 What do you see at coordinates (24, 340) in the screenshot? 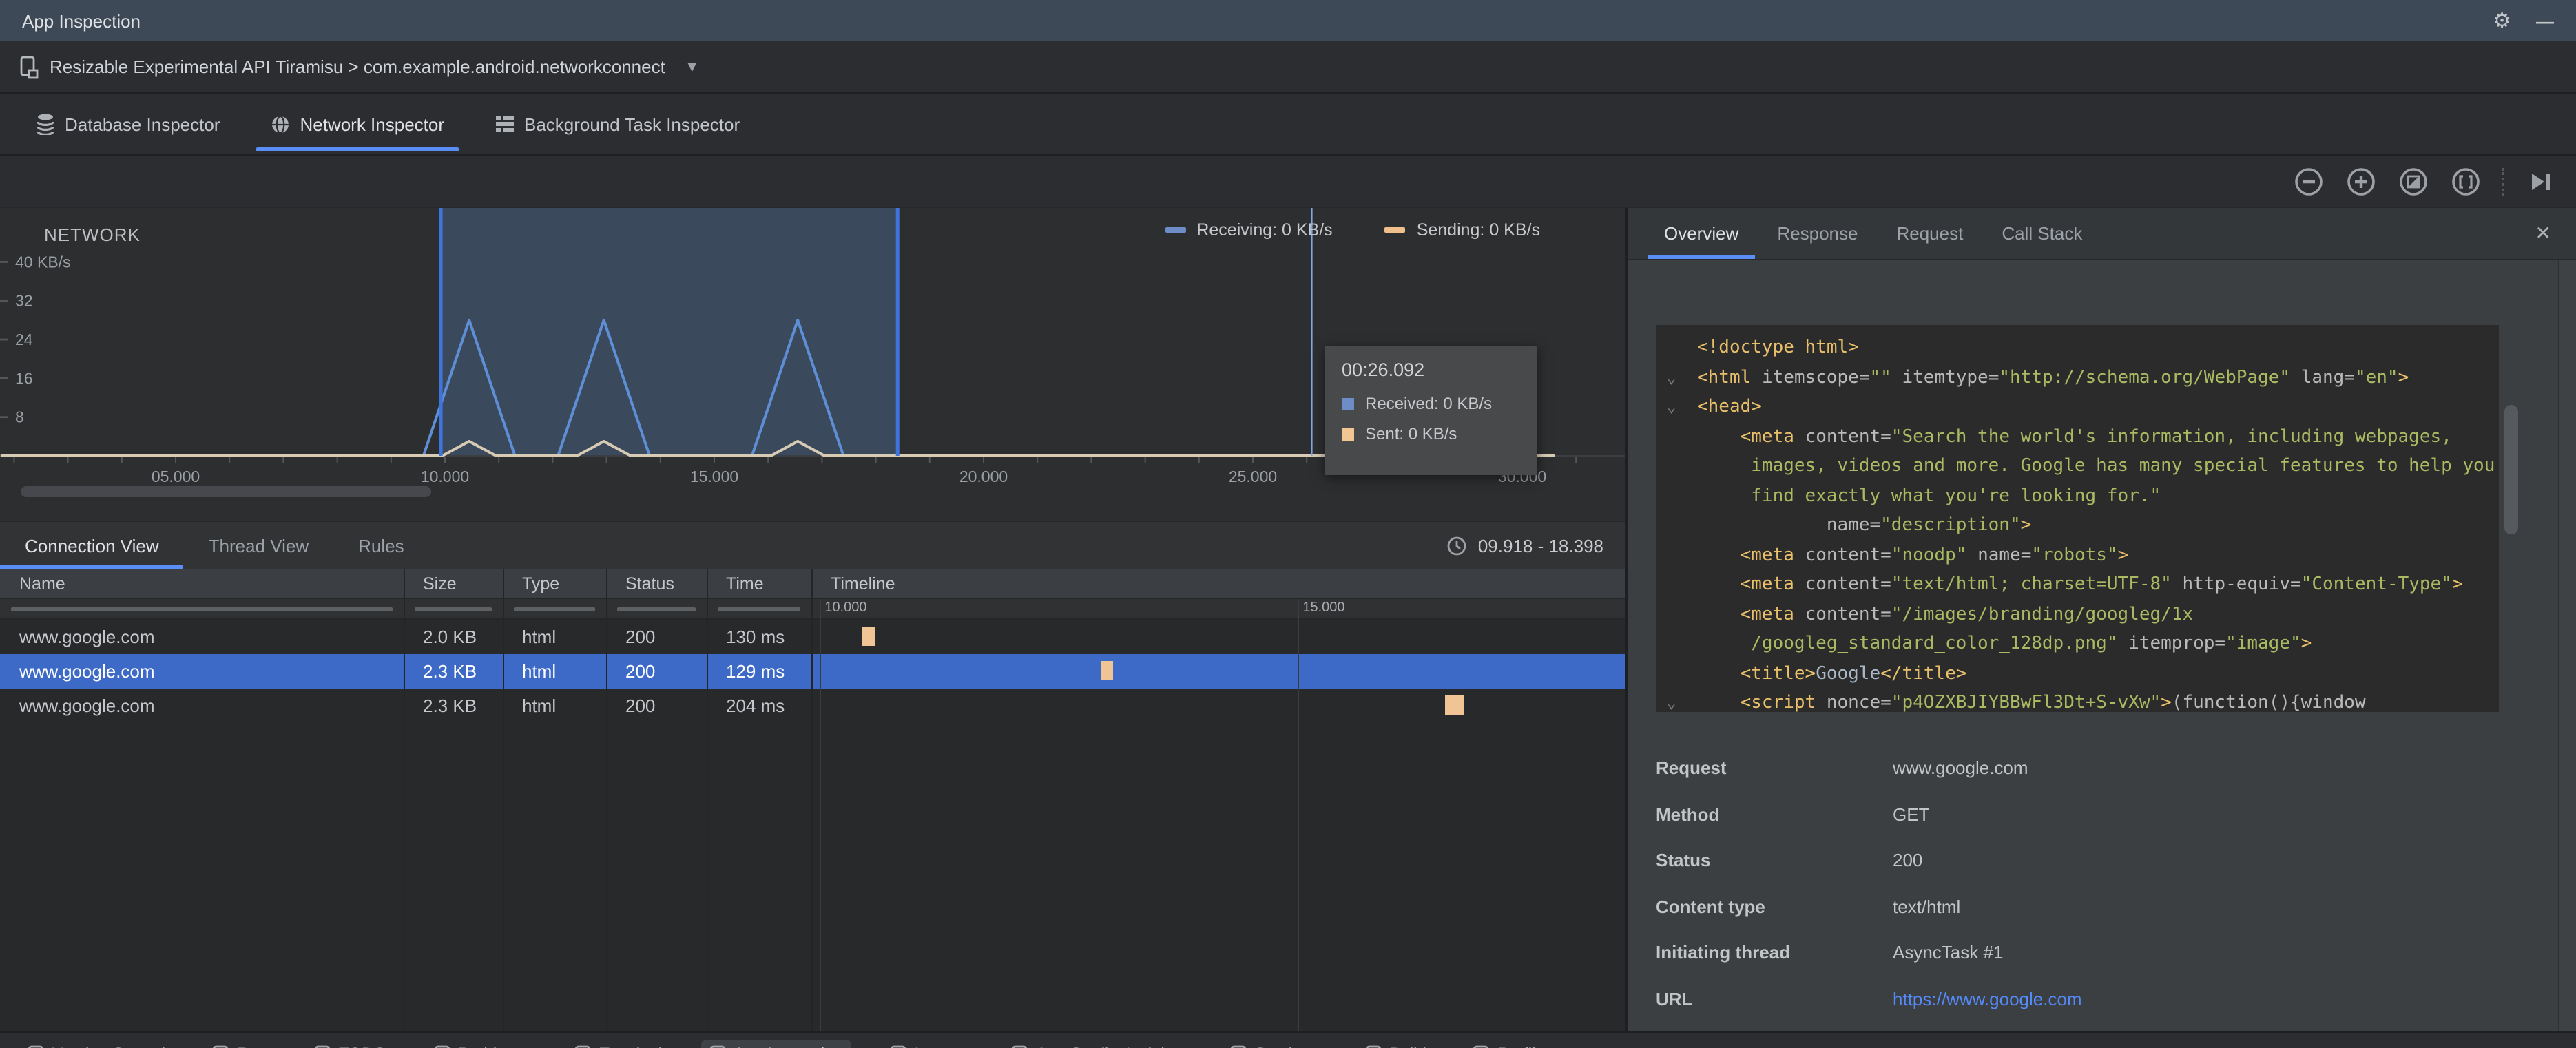
I see `y-tick-label: 24` at bounding box center [24, 340].